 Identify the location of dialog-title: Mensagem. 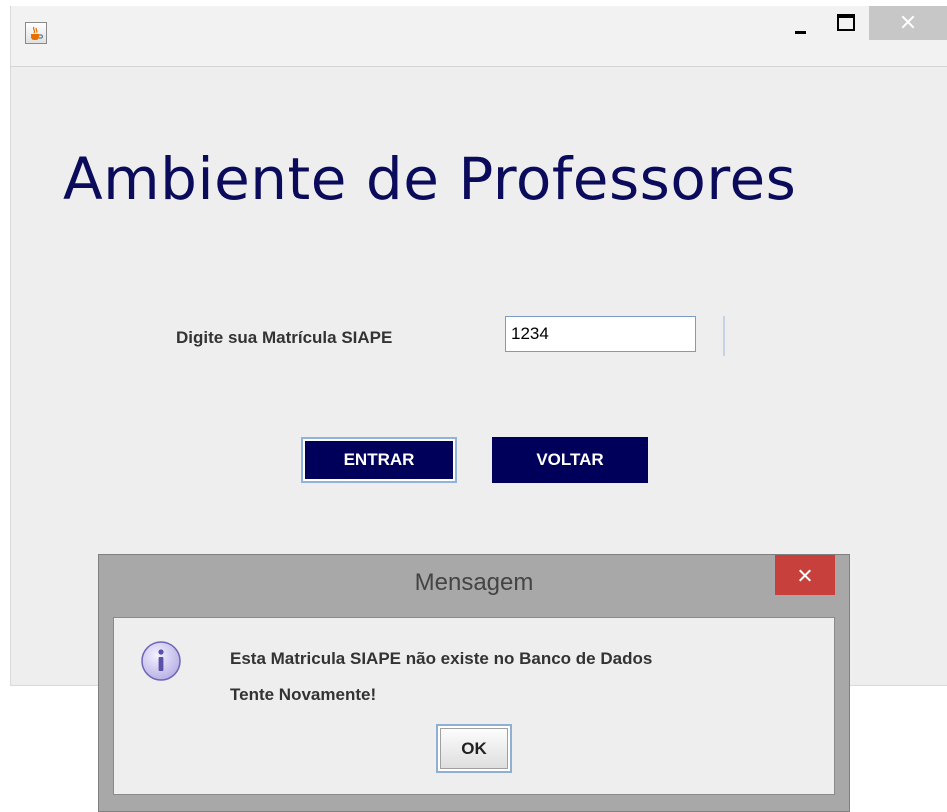
(474, 582).